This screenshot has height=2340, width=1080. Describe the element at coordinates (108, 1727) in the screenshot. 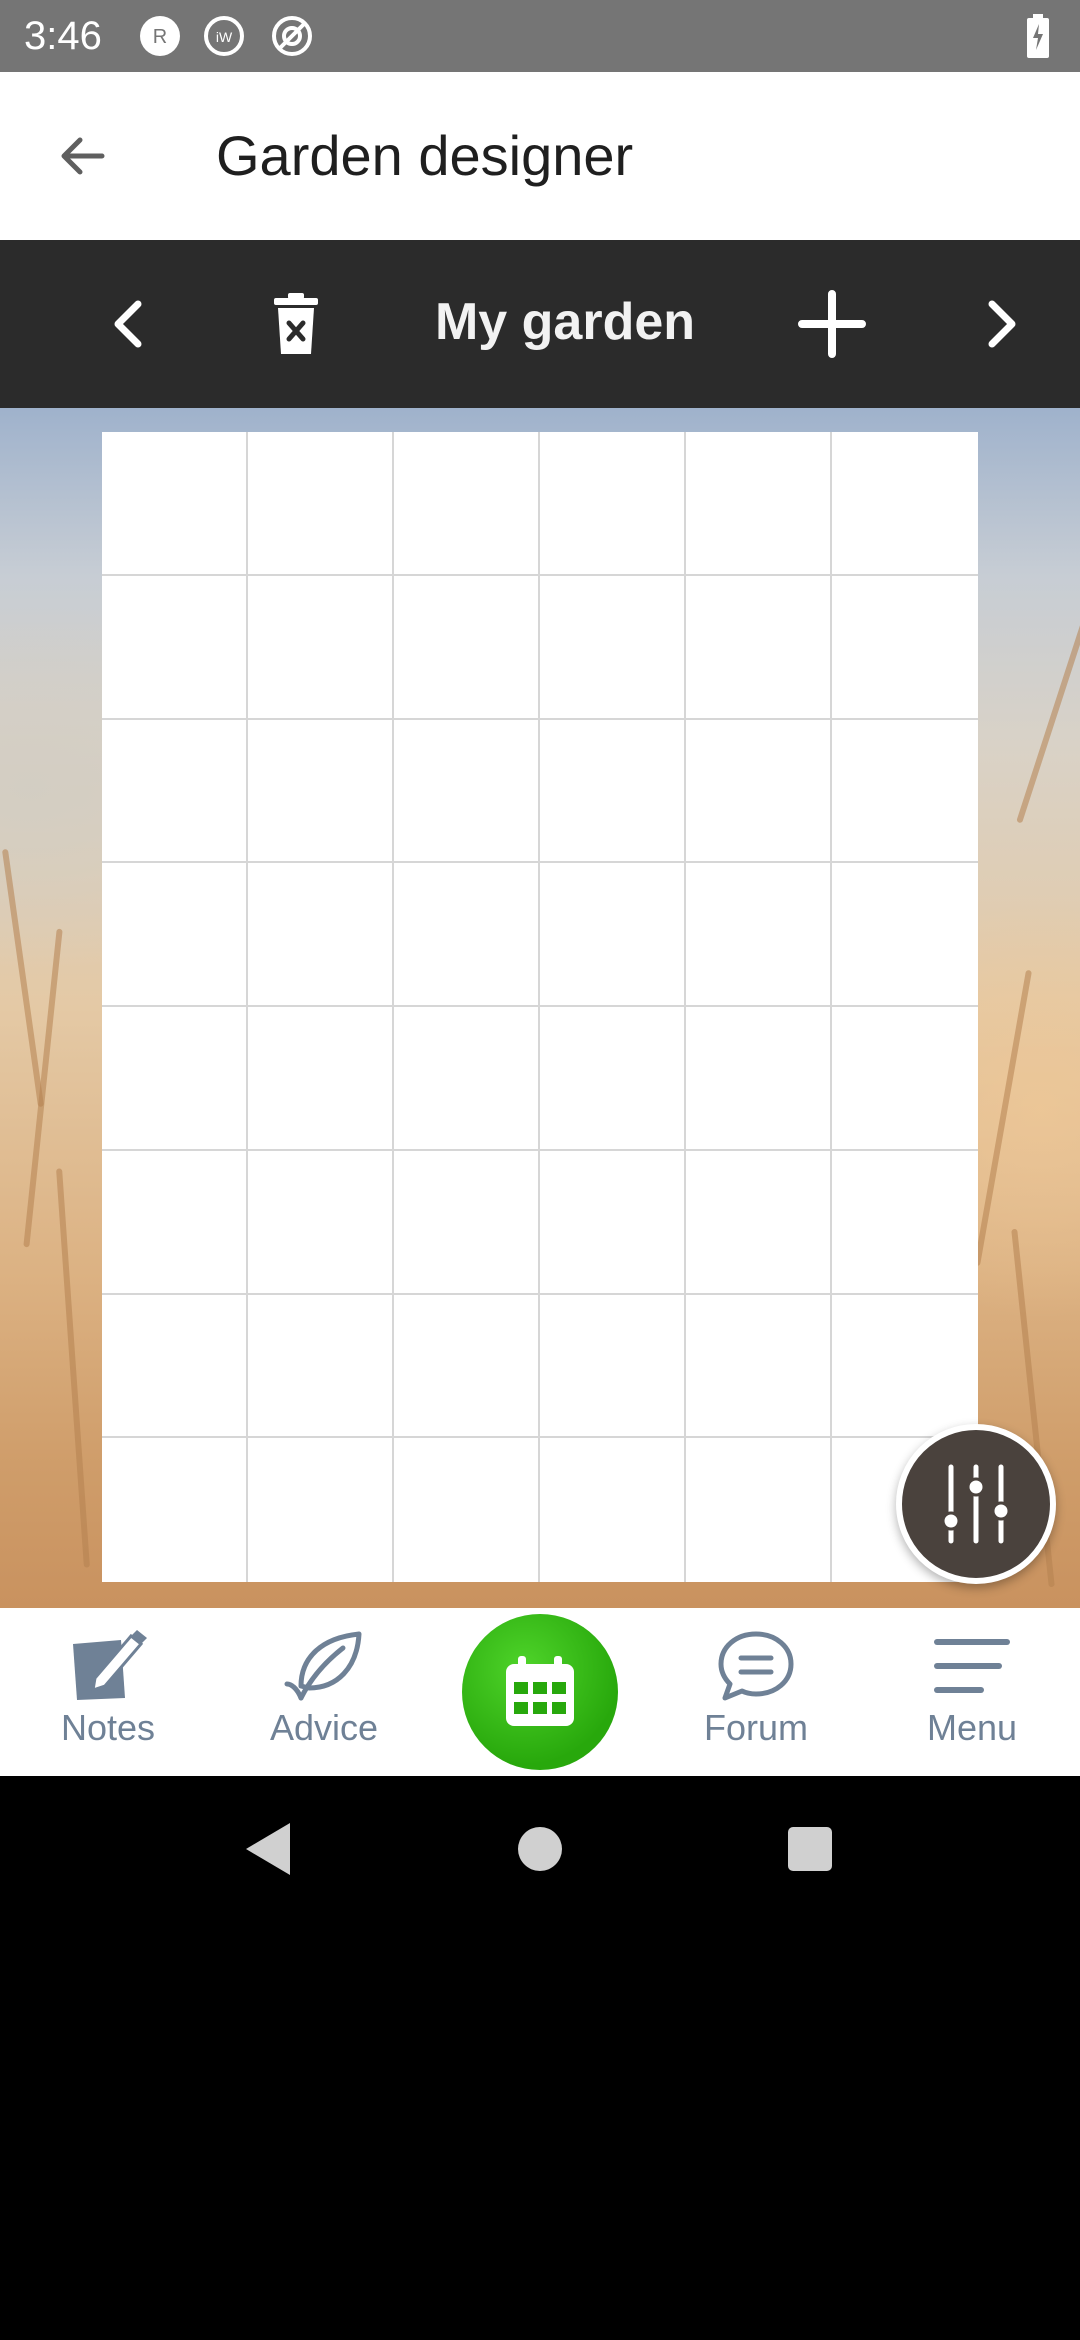

I see `nav-notes-label: Notes` at that location.